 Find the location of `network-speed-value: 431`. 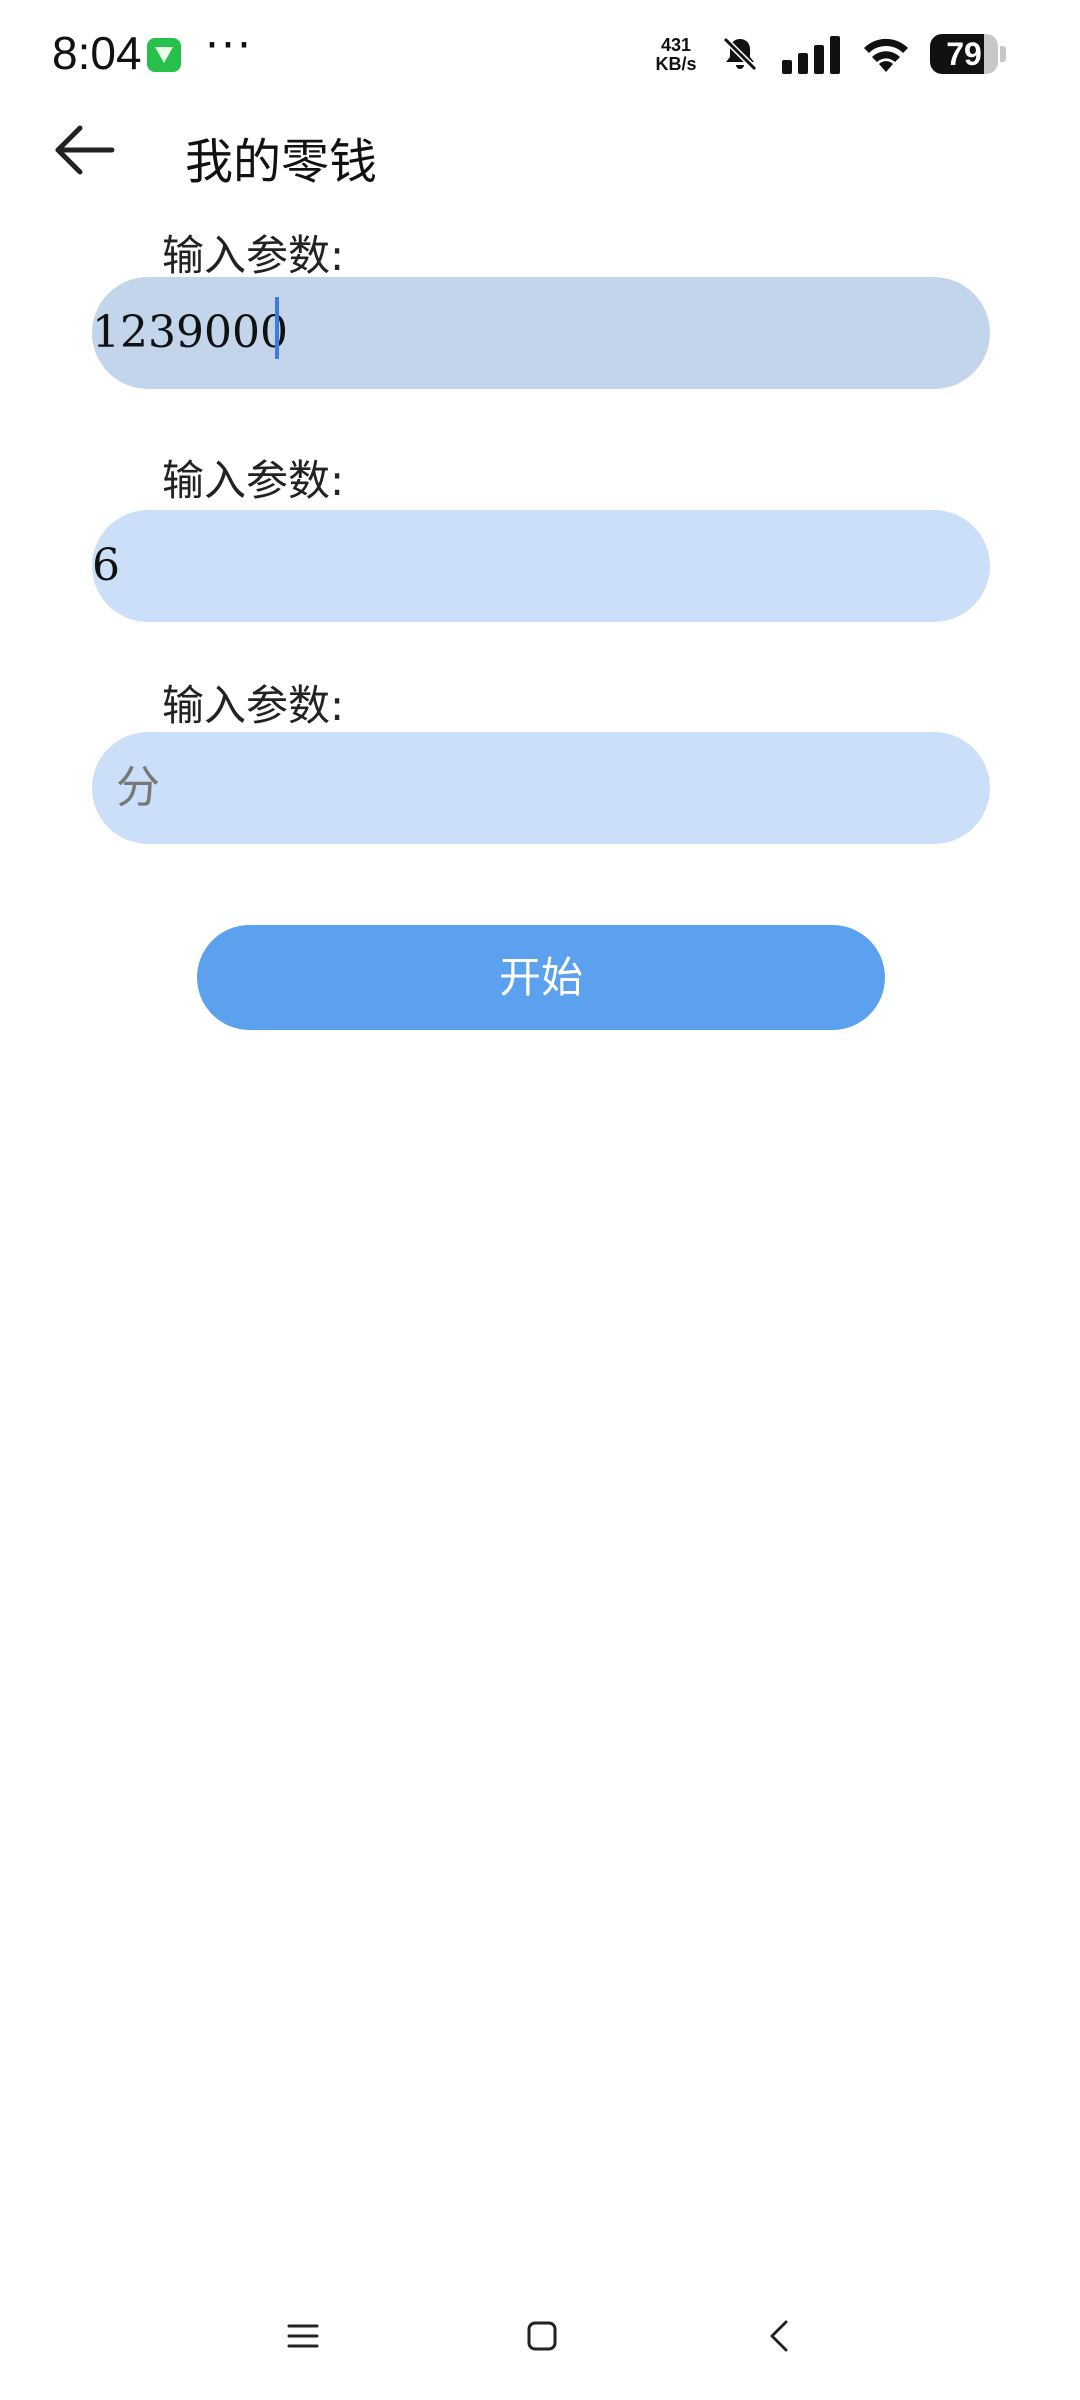

network-speed-value: 431 is located at coordinates (676, 45).